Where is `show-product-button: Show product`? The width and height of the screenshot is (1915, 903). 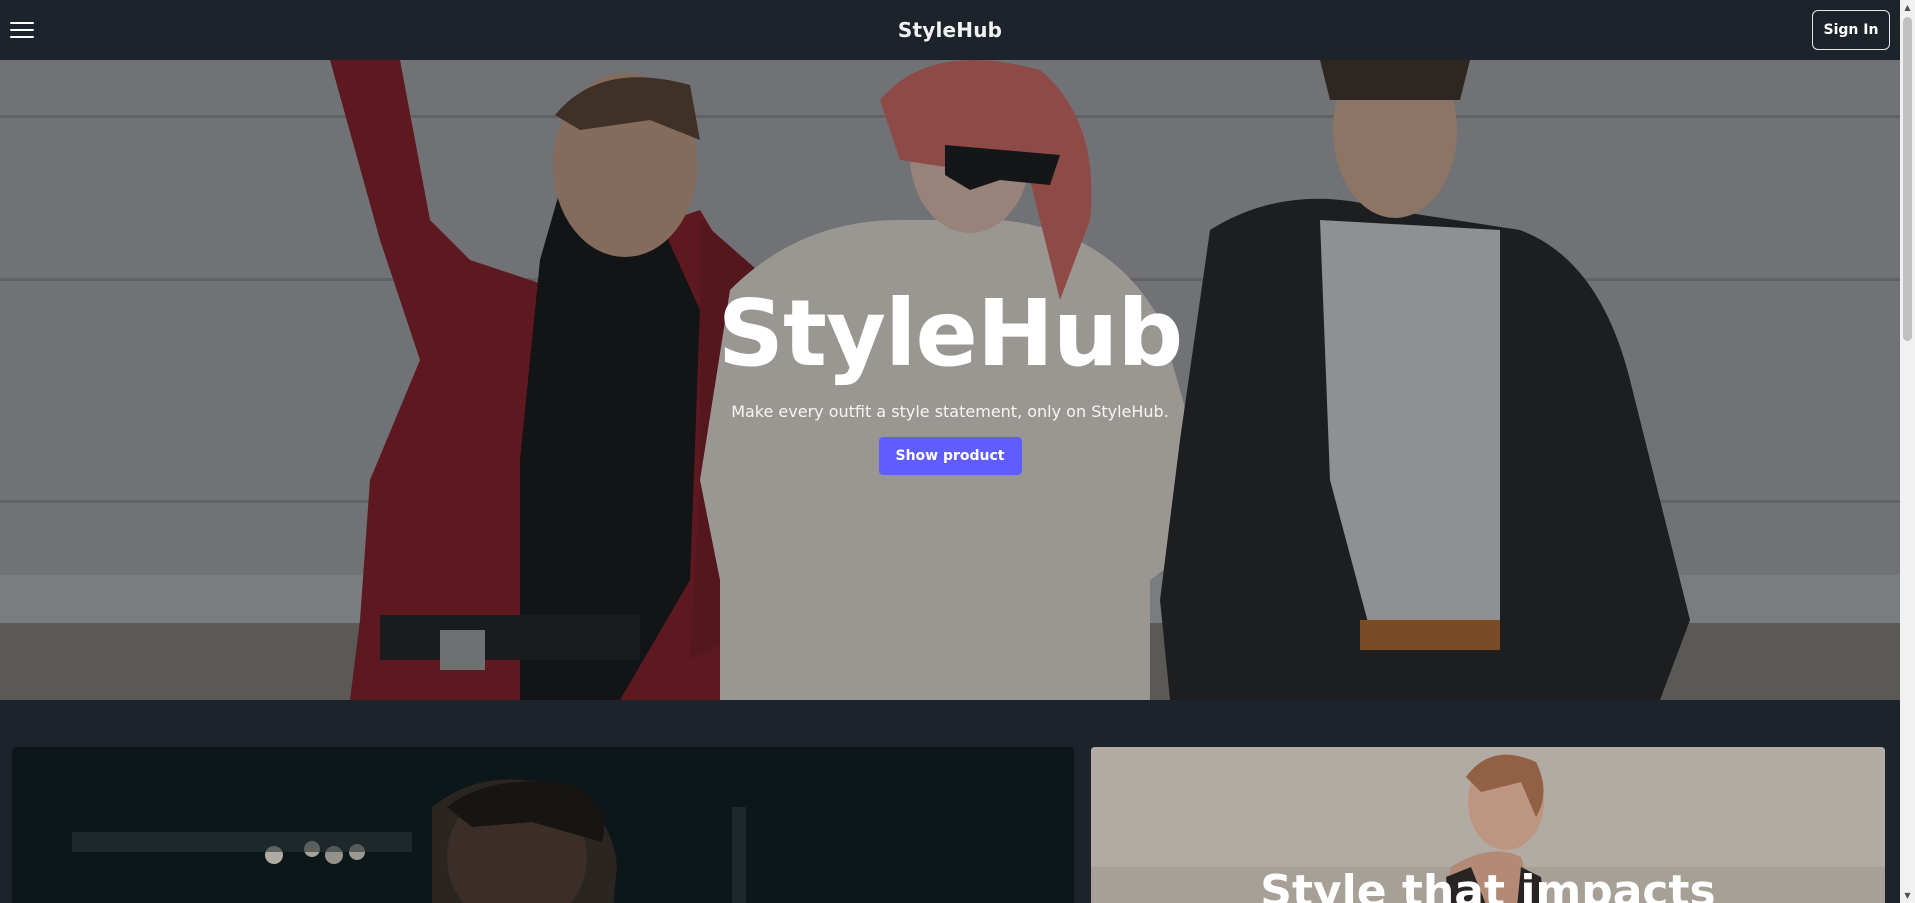
show-product-button: Show product is located at coordinates (950, 456).